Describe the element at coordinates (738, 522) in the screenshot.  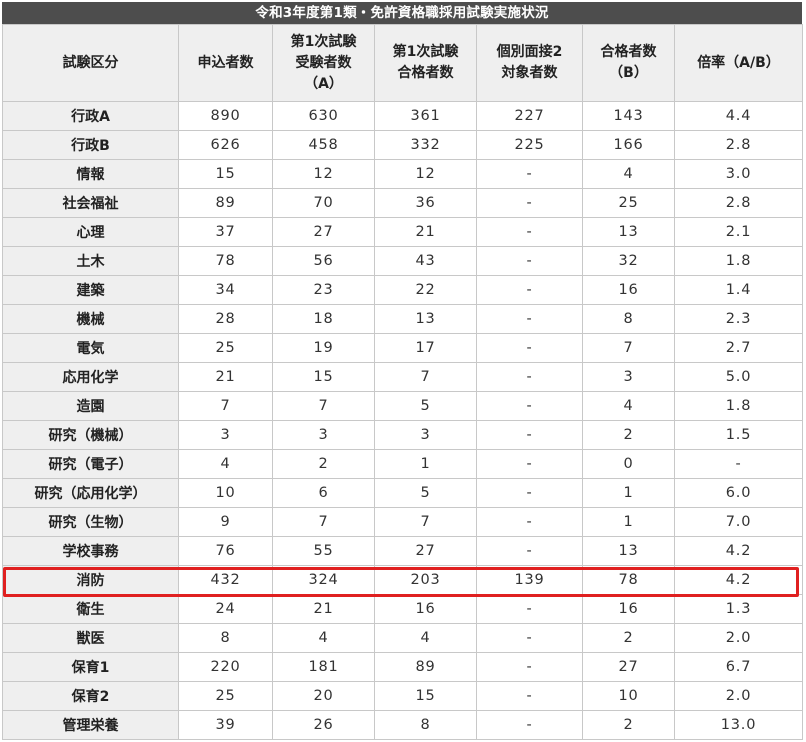
I see `table-cell: 7.0` at that location.